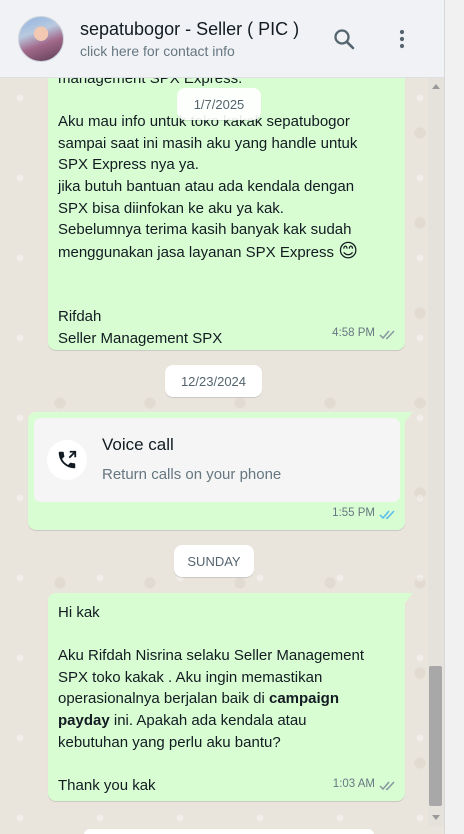 The width and height of the screenshot is (464, 834). I want to click on call-subtitle: Return calls on your phone, so click(192, 474).